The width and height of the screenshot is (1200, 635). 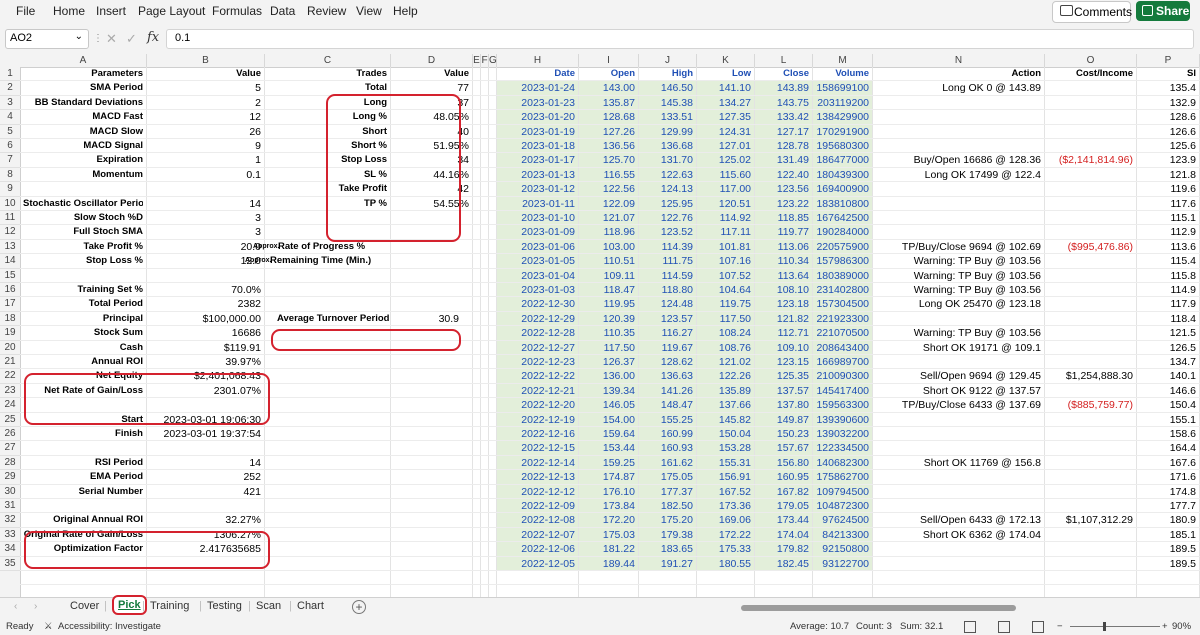 I want to click on menu-file: File, so click(x=25, y=11).